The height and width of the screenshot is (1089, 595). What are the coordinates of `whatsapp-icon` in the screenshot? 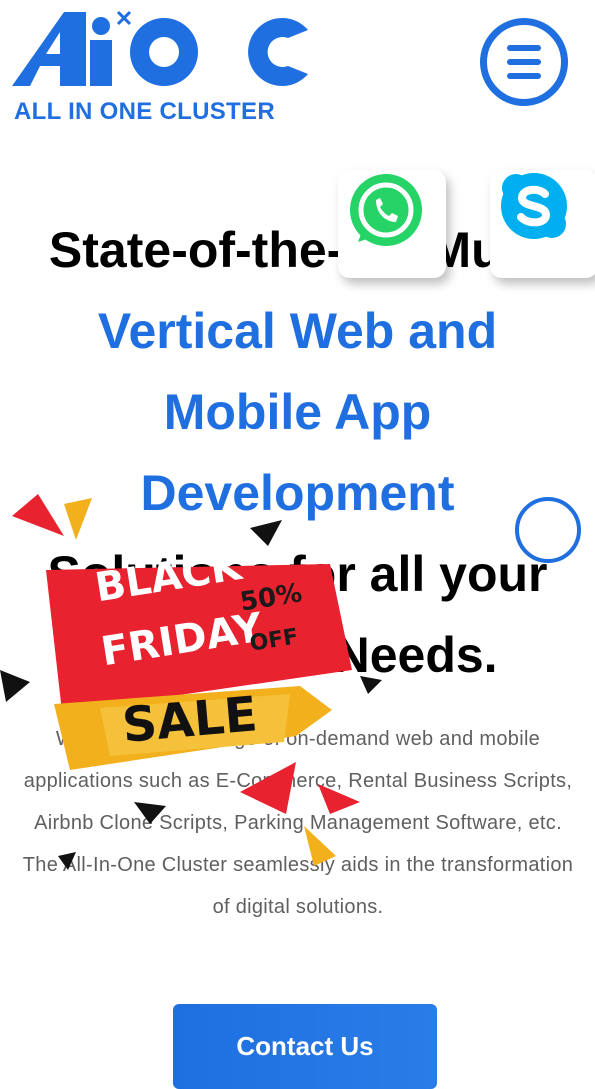 It's located at (386, 210).